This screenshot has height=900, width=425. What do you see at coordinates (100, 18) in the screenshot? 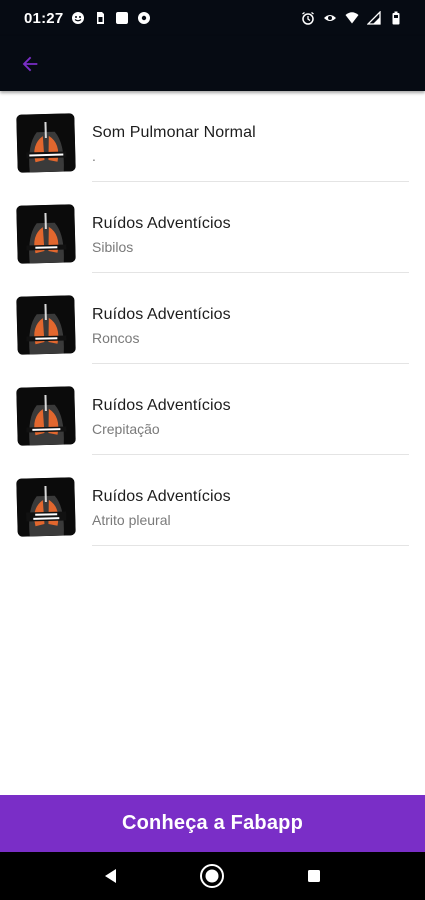
I see `sim-icon` at bounding box center [100, 18].